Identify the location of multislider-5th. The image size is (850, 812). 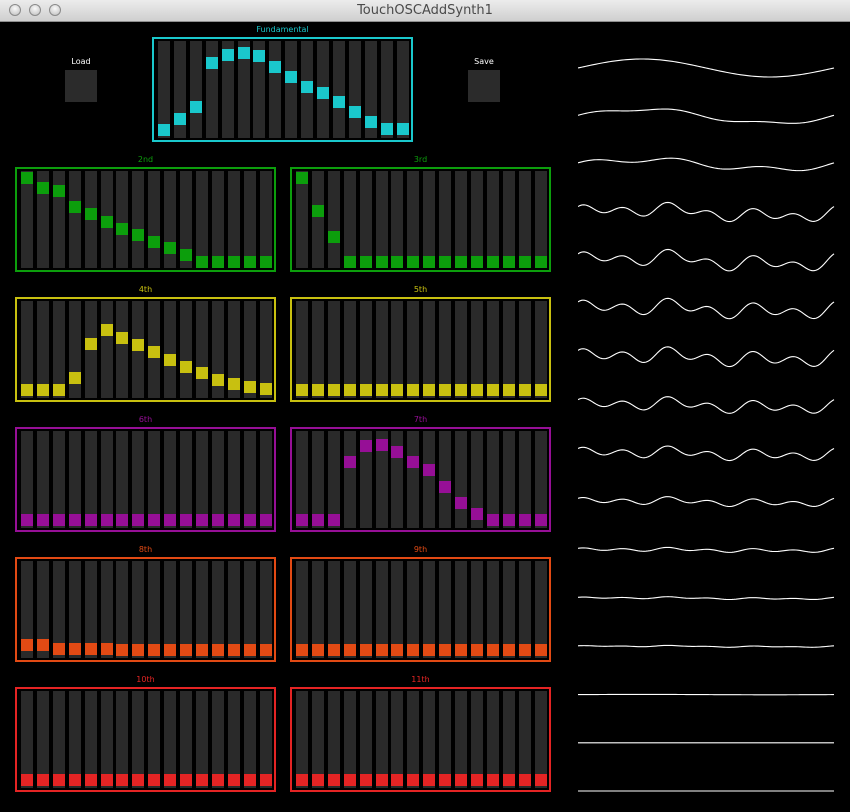
(420, 349).